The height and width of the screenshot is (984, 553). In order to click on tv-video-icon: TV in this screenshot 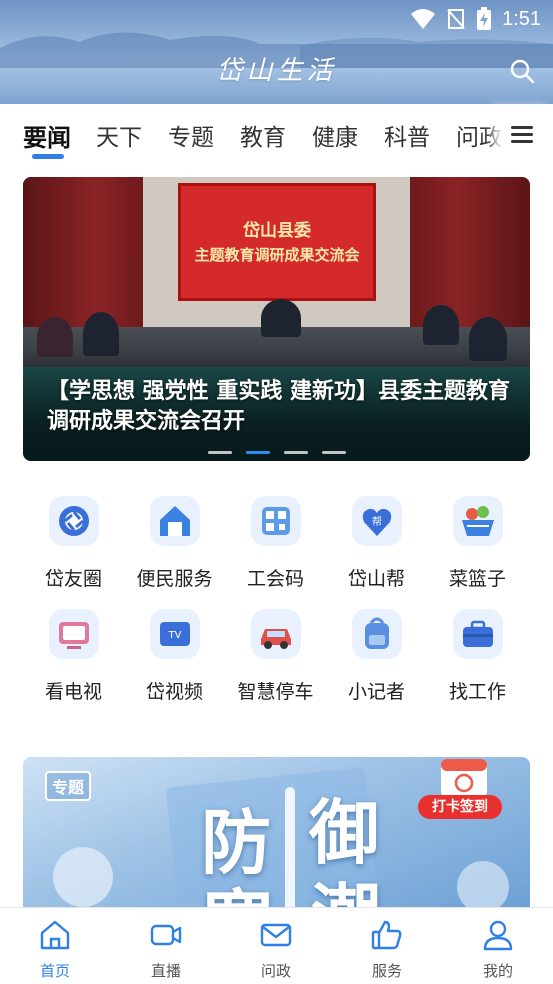, I will do `click(174, 634)`.